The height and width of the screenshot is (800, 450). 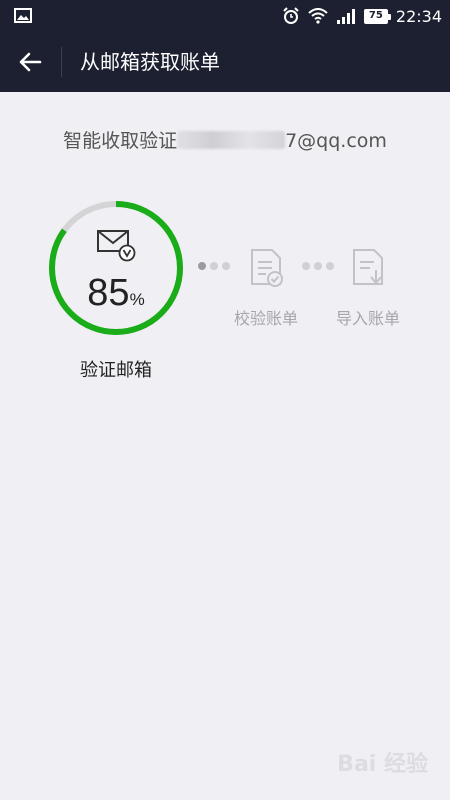 I want to click on email-prefix: 智能收取验证, so click(x=120, y=141).